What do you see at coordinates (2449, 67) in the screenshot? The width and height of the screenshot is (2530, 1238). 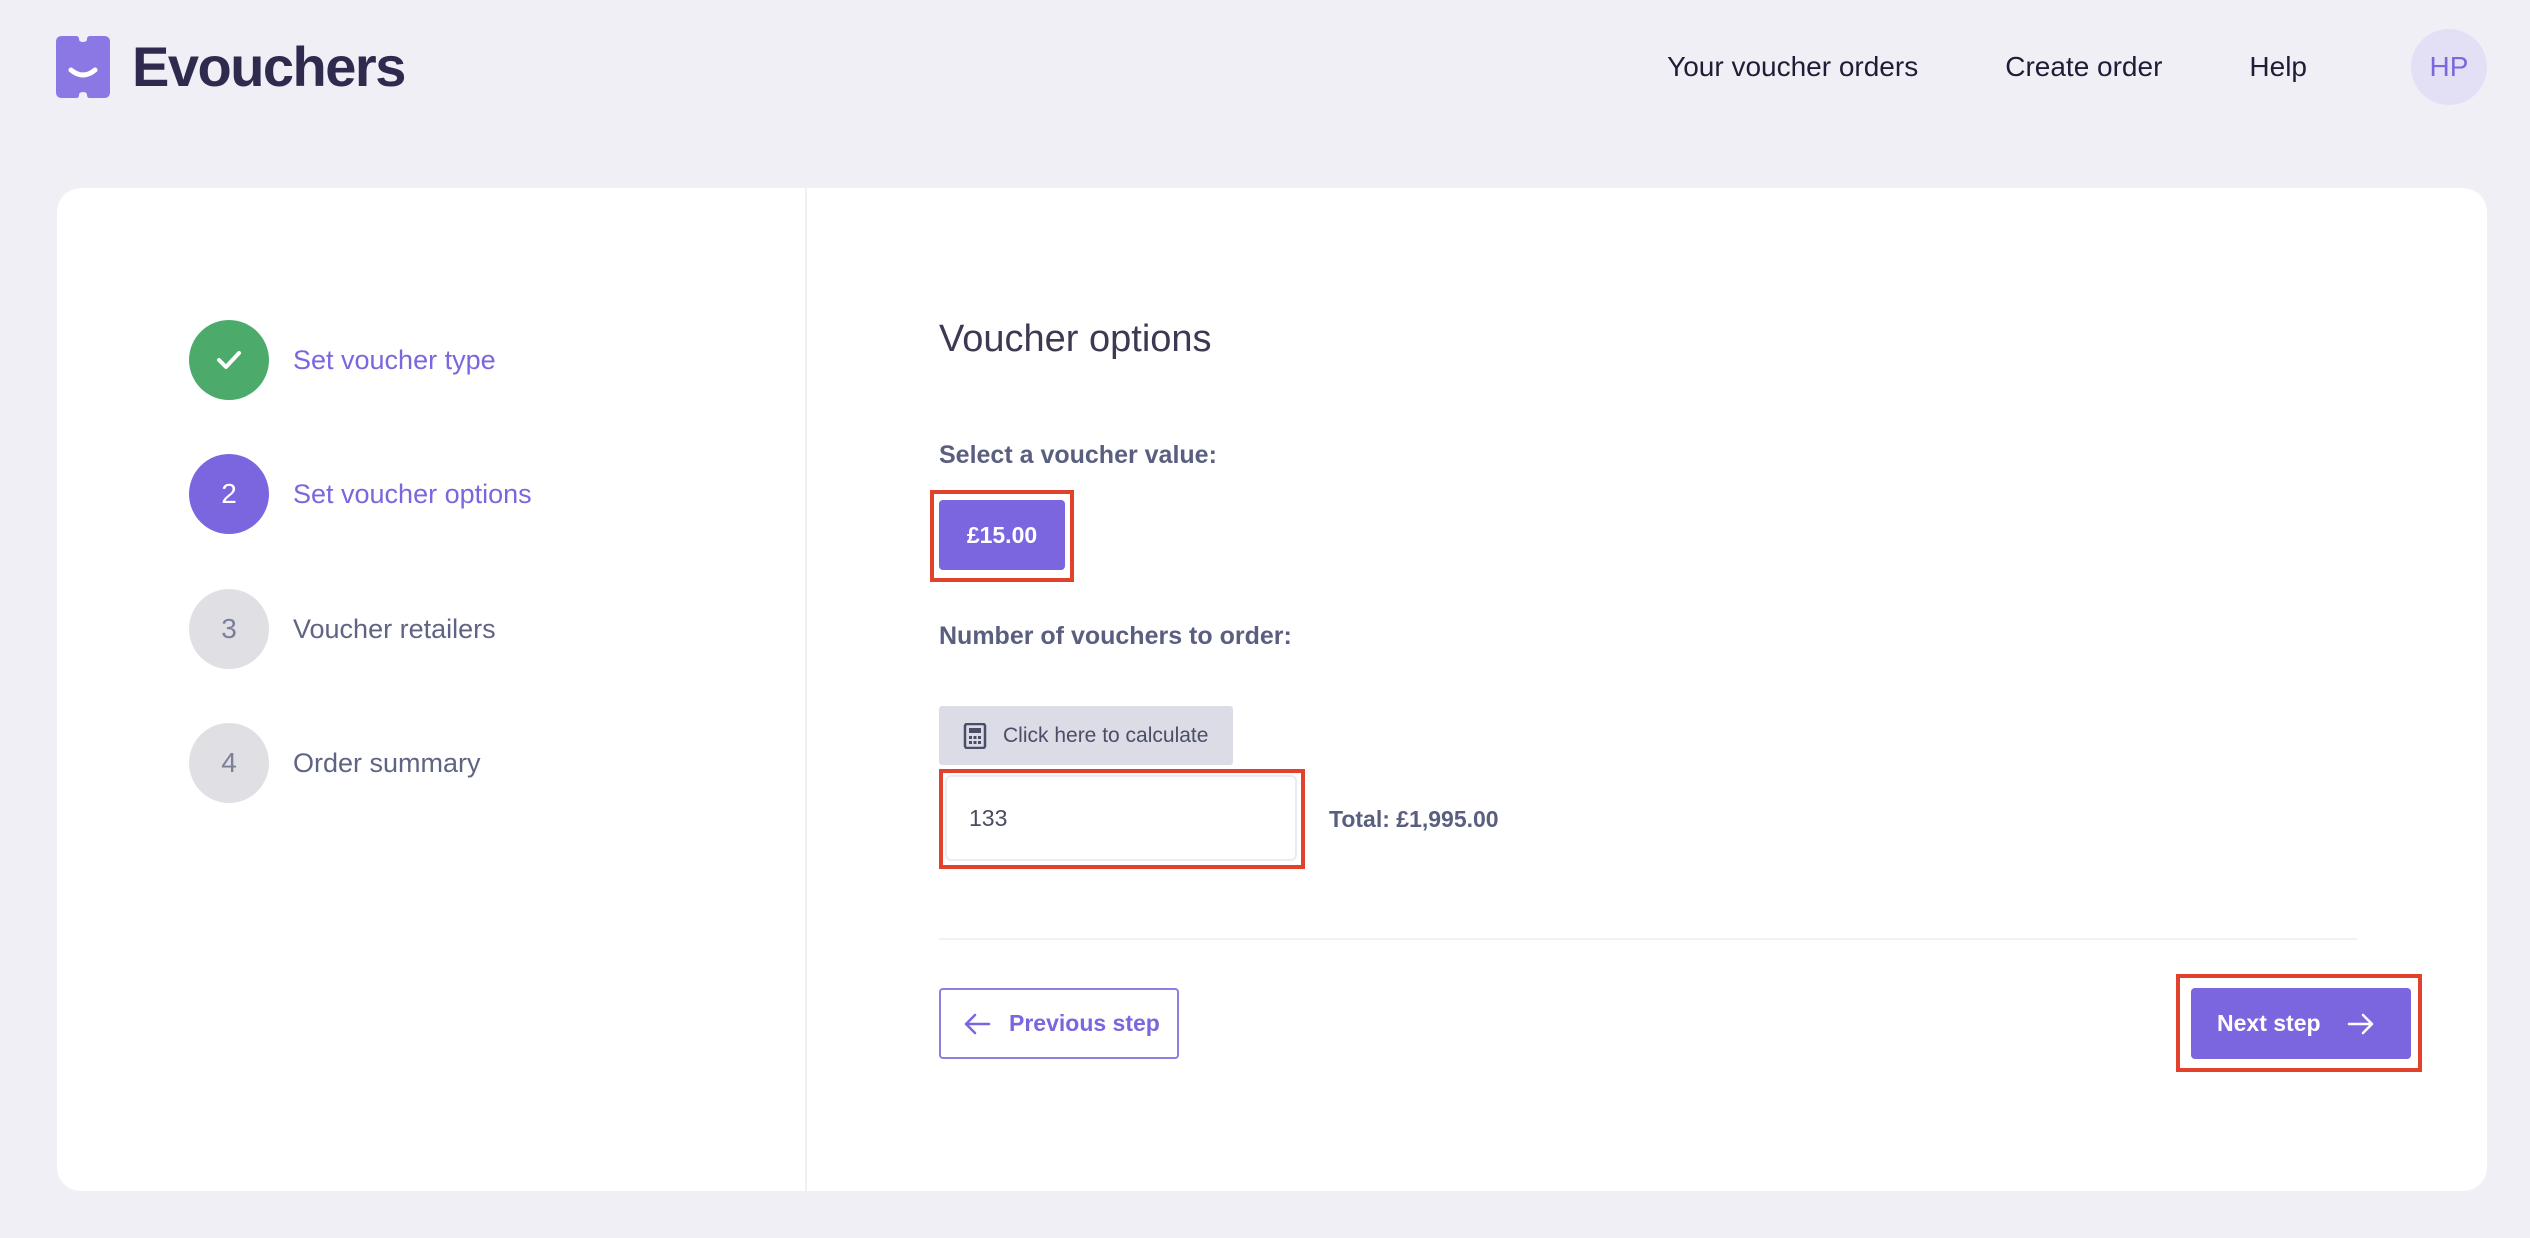 I see `user-avatar: HP` at bounding box center [2449, 67].